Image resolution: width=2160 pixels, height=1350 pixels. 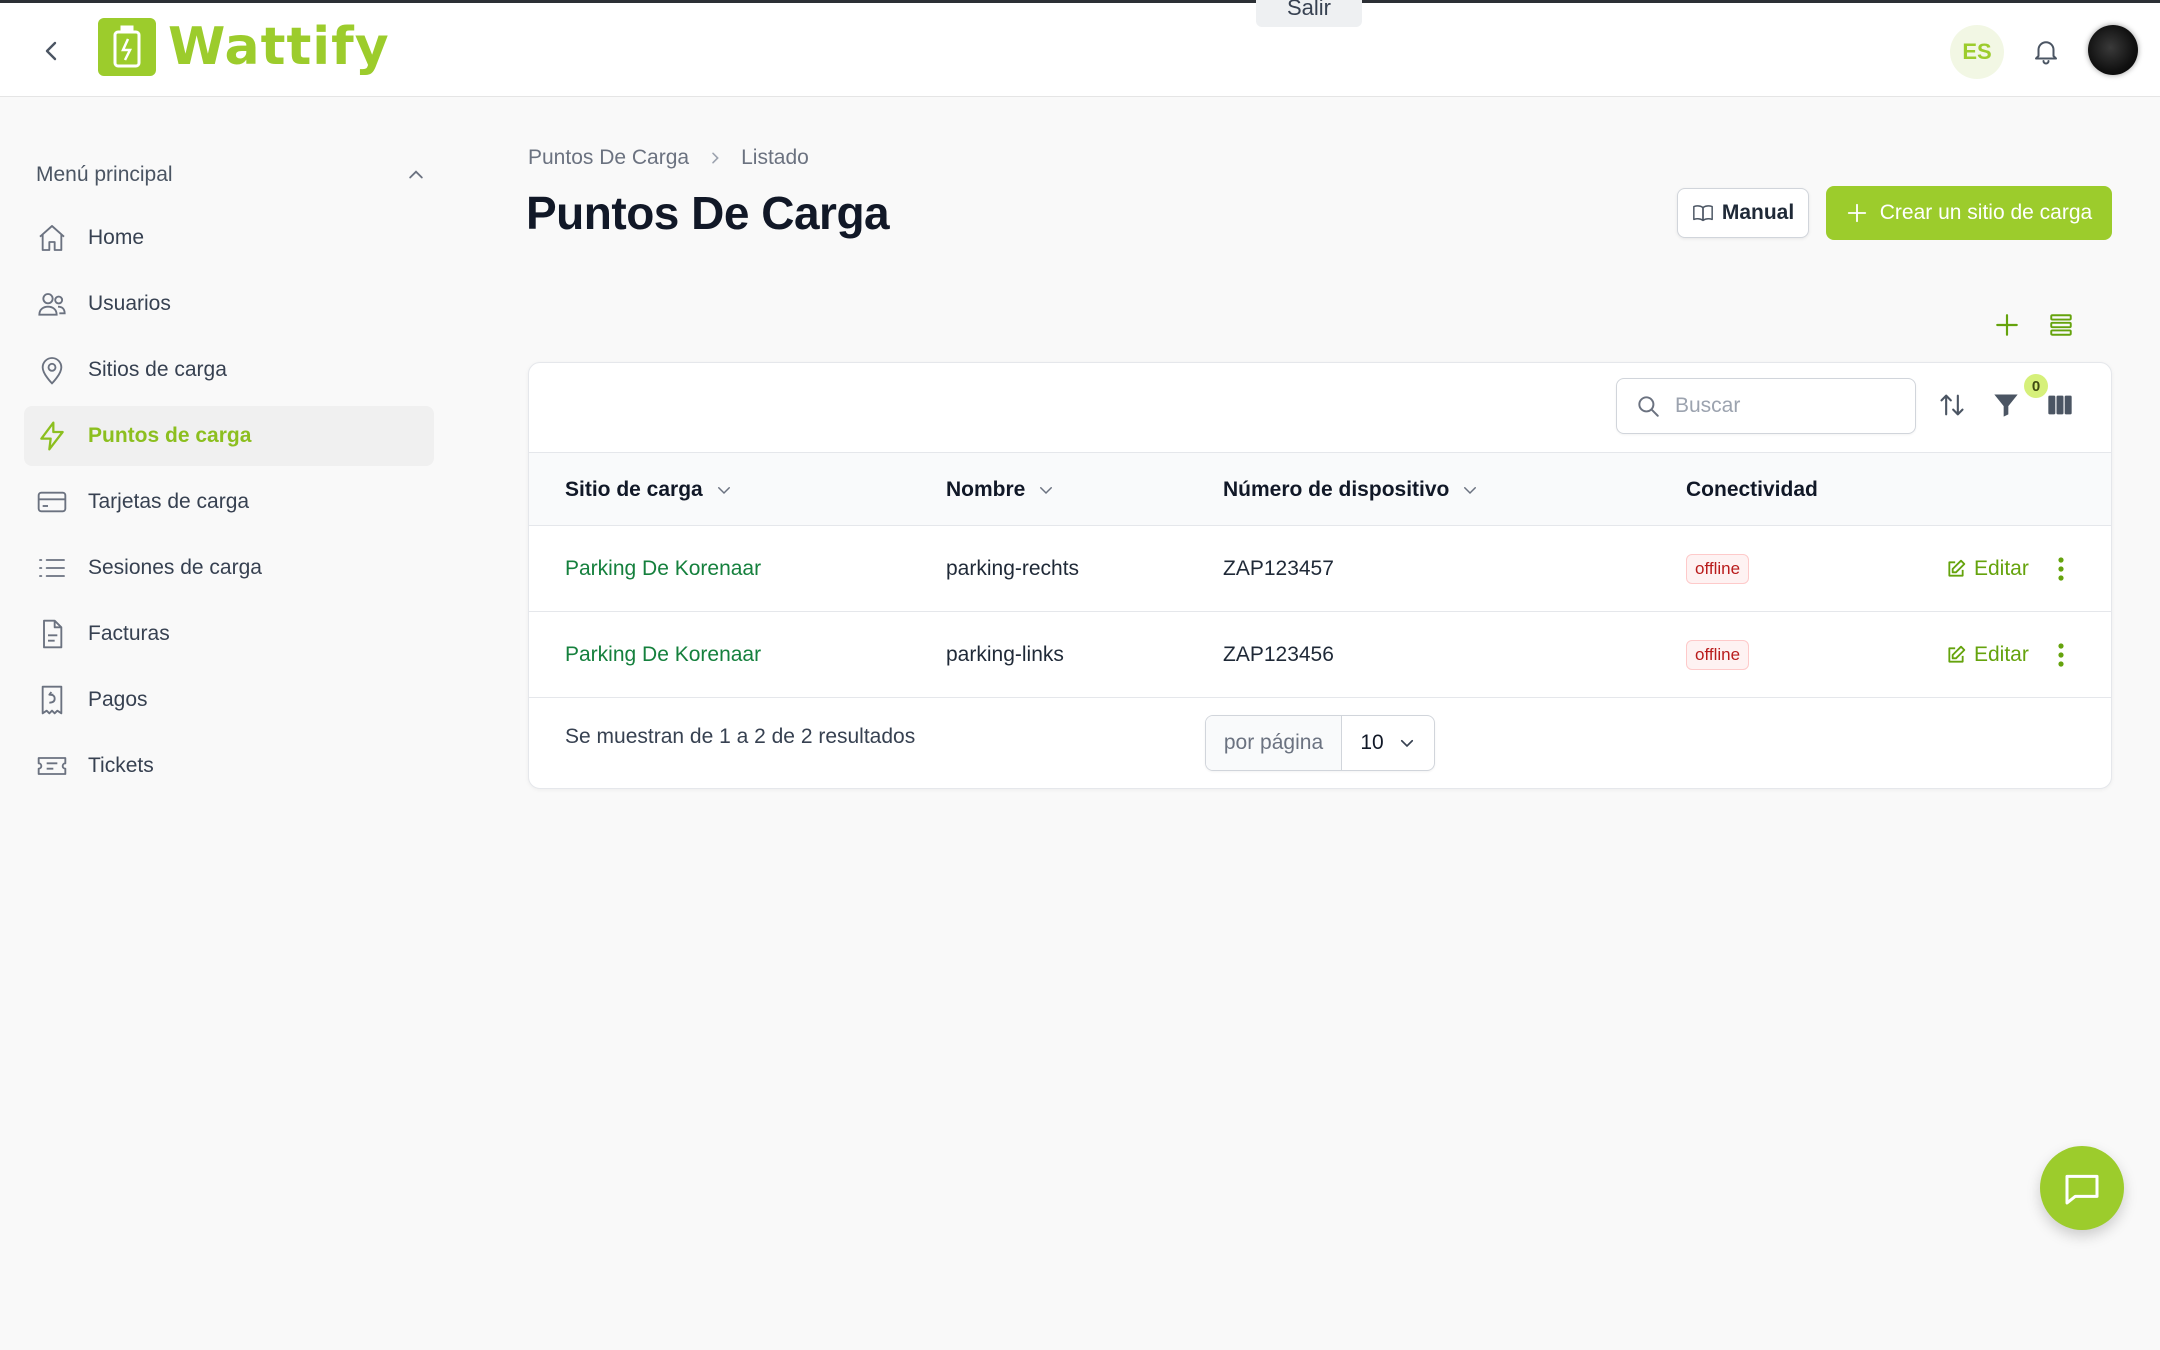 What do you see at coordinates (1013, 568) in the screenshot?
I see `charge-point-name: parking-rechts` at bounding box center [1013, 568].